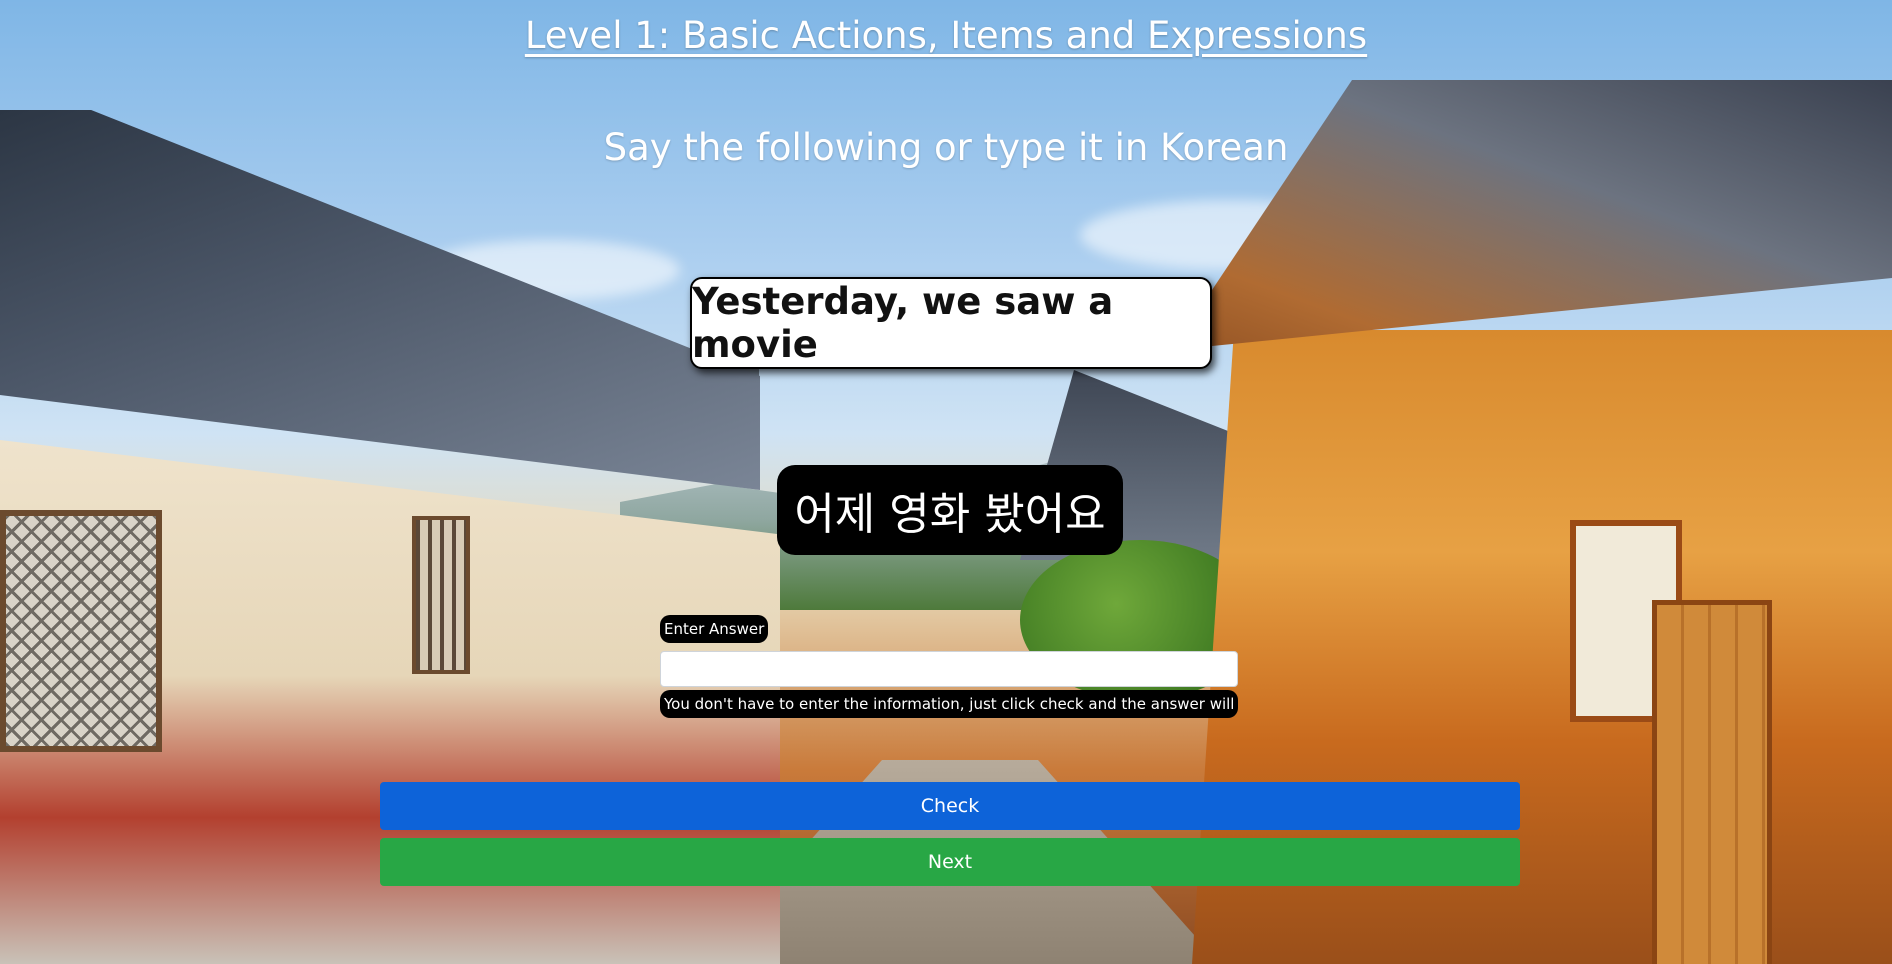  Describe the element at coordinates (950, 510) in the screenshot. I see `korean-answer-card: 어제 영화 봤어요` at that location.